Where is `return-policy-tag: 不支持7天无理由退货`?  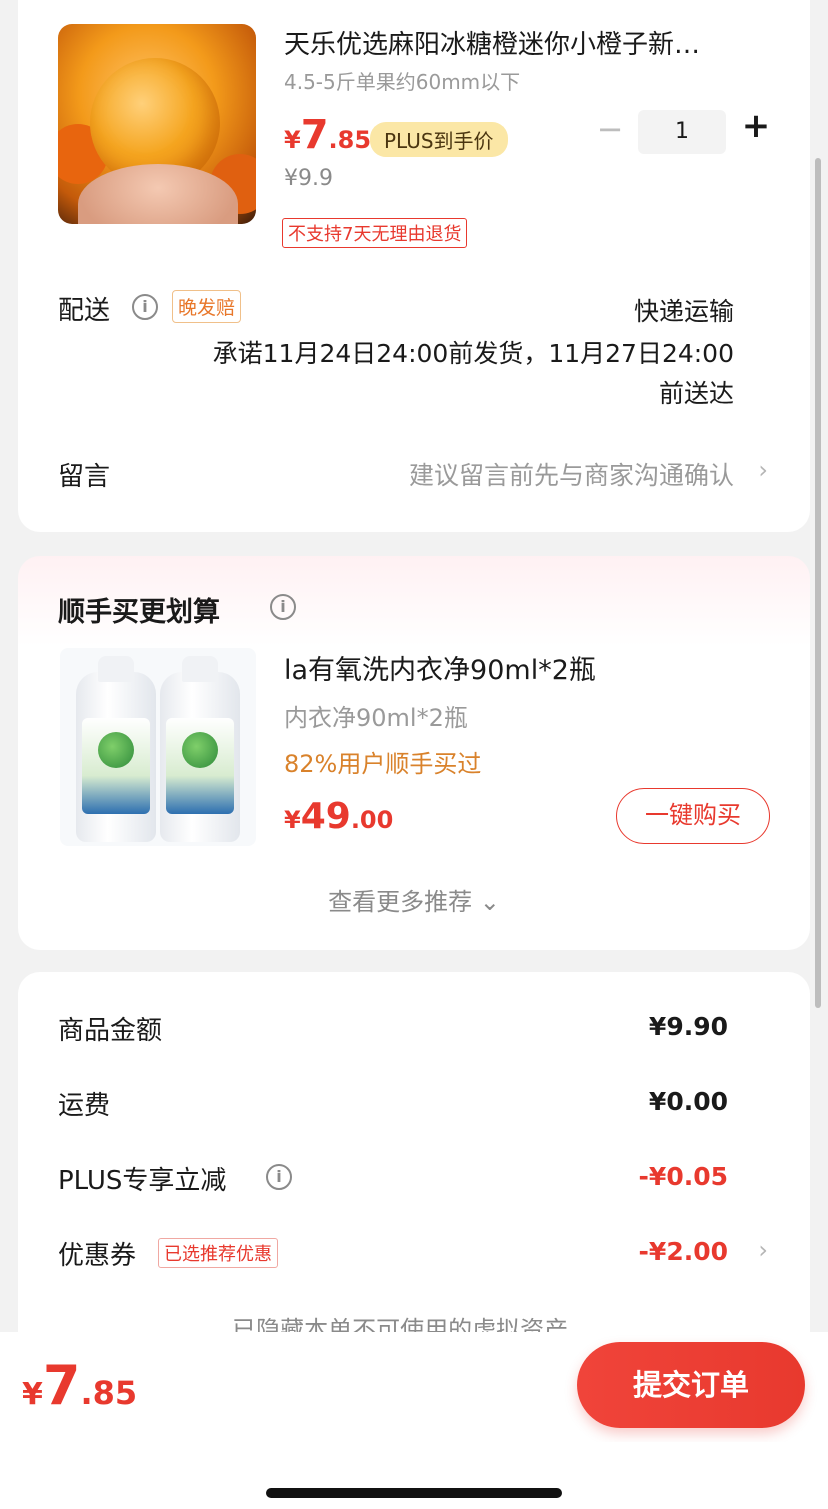 return-policy-tag: 不支持7天无理由退货 is located at coordinates (375, 233).